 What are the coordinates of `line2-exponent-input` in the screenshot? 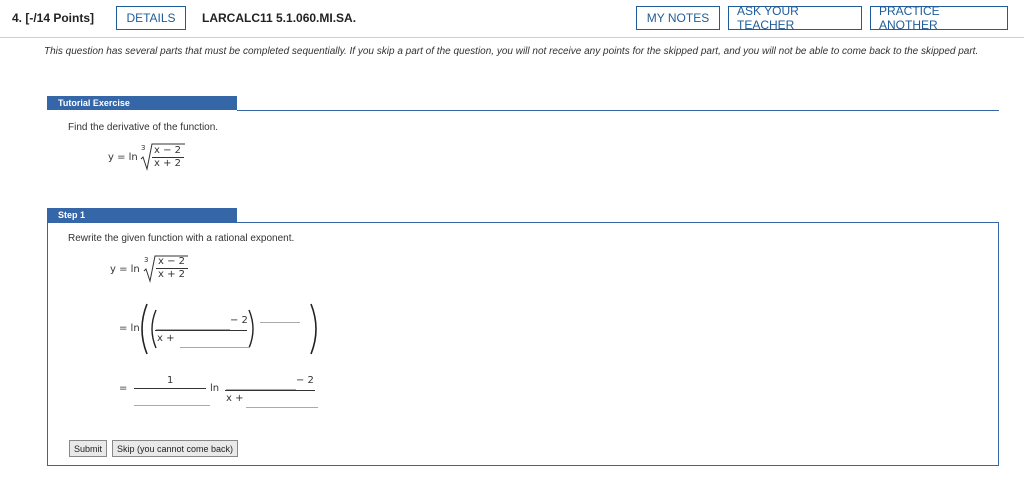 It's located at (280, 314).